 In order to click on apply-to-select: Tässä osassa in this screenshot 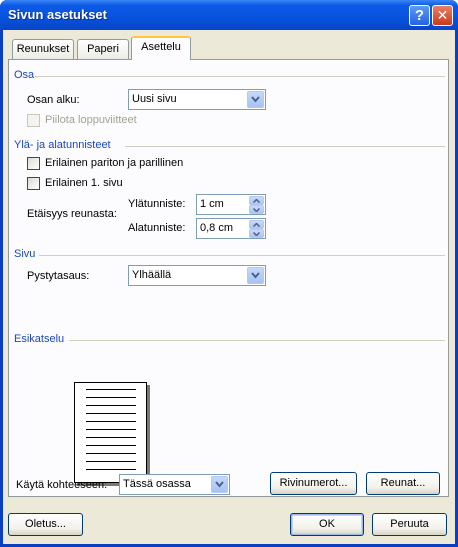, I will do `click(174, 484)`.